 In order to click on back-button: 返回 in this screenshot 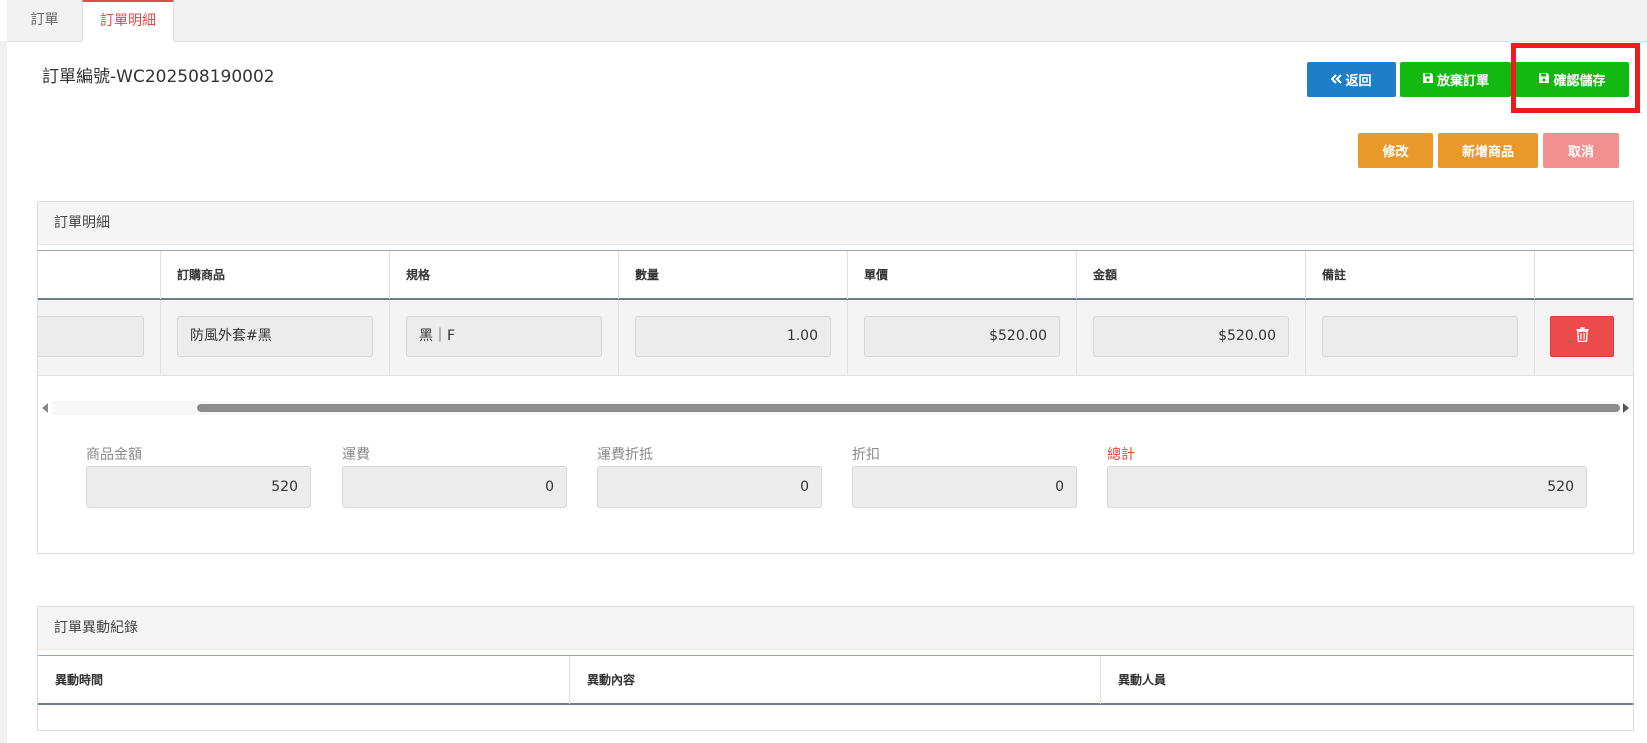, I will do `click(1351, 79)`.